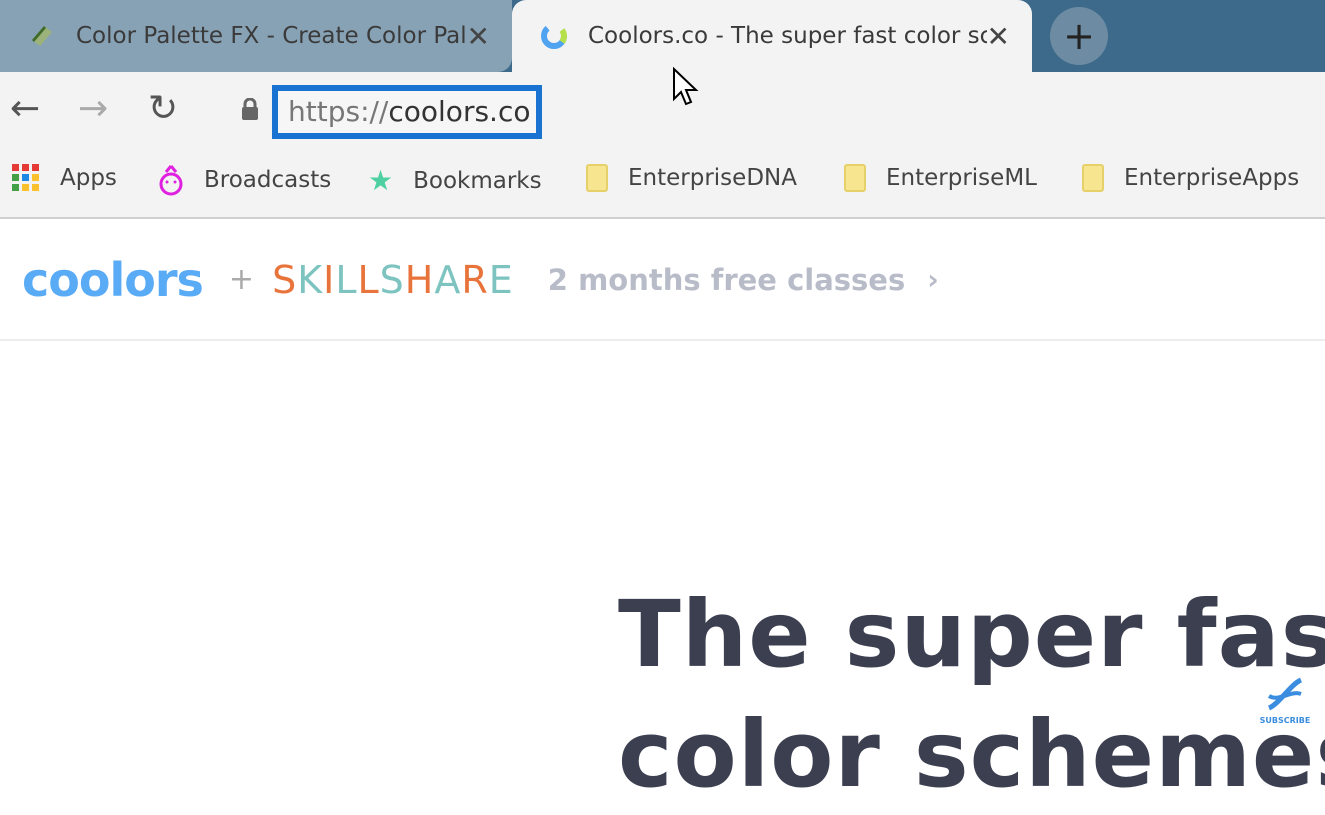 This screenshot has width=1325, height=815. Describe the element at coordinates (163, 108) in the screenshot. I see `reload-icon: ↻` at that location.